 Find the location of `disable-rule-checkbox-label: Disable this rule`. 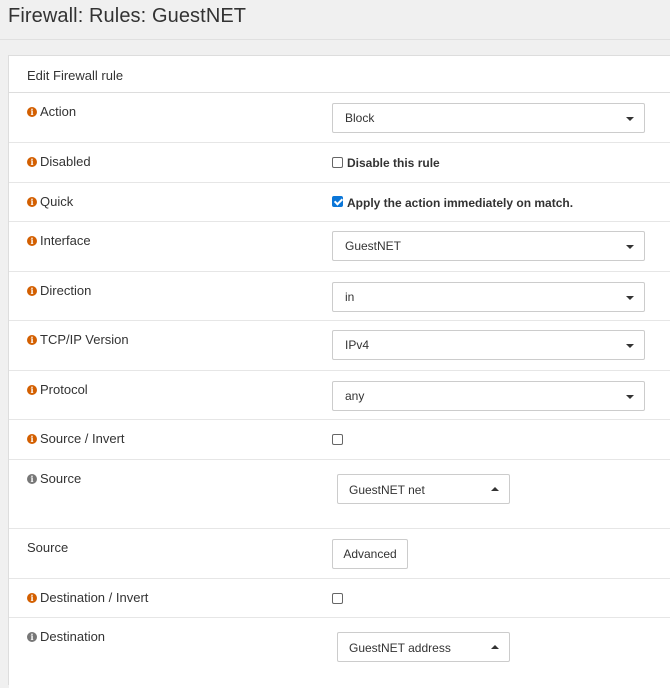

disable-rule-checkbox-label: Disable this rule is located at coordinates (393, 163).